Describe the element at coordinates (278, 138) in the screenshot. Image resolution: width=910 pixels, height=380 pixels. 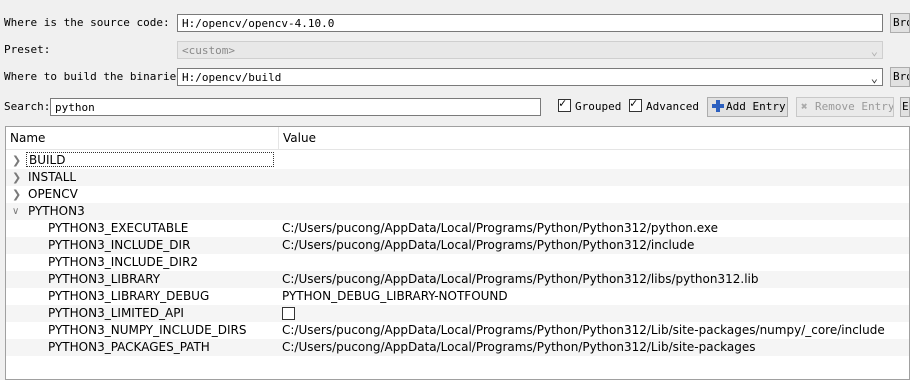
I see `column-divider` at that location.